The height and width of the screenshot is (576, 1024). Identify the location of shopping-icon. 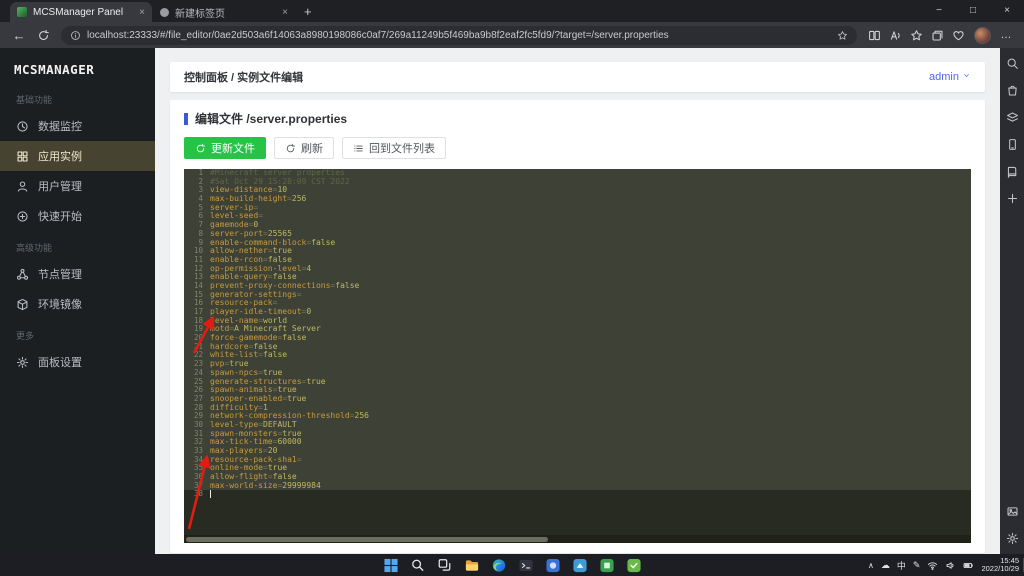
(1012, 90).